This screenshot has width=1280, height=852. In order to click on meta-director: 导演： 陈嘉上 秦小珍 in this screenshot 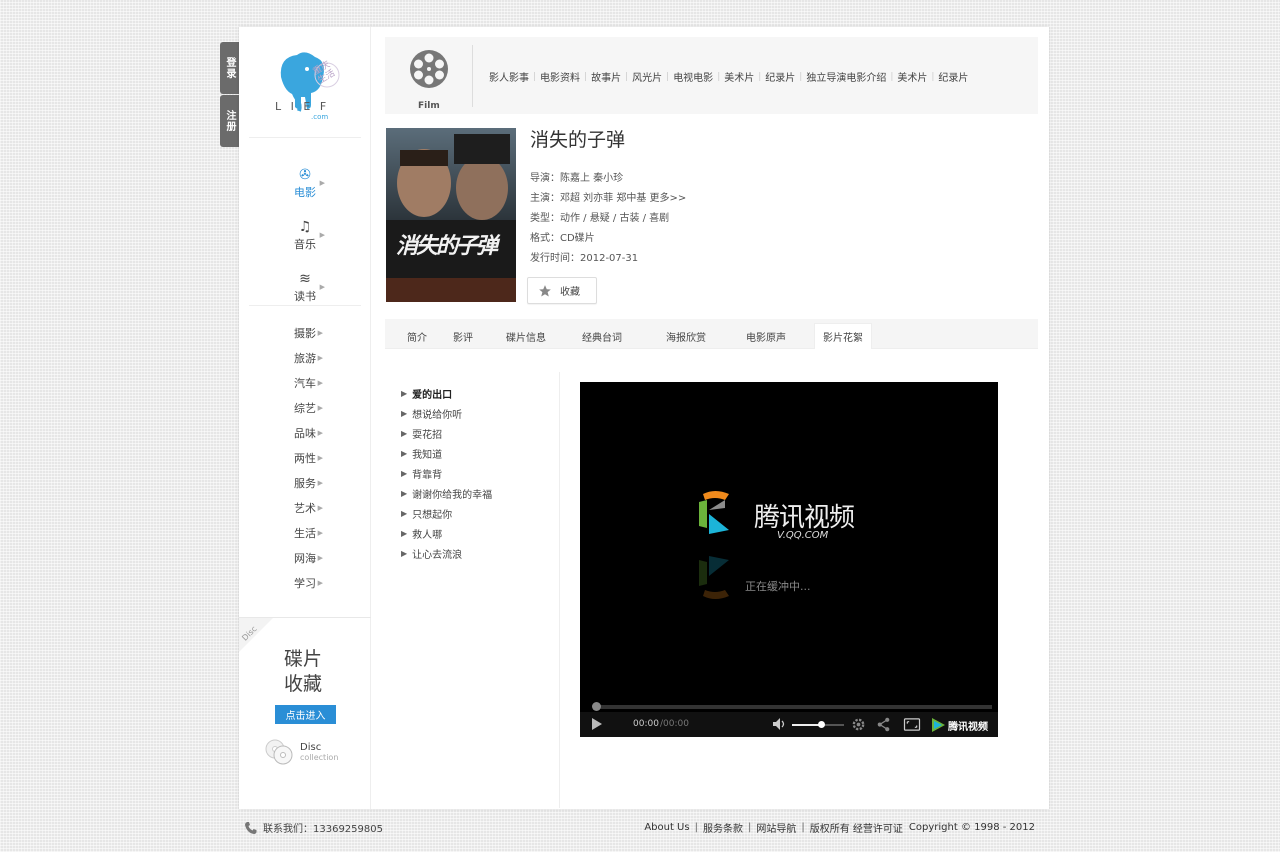, I will do `click(608, 179)`.